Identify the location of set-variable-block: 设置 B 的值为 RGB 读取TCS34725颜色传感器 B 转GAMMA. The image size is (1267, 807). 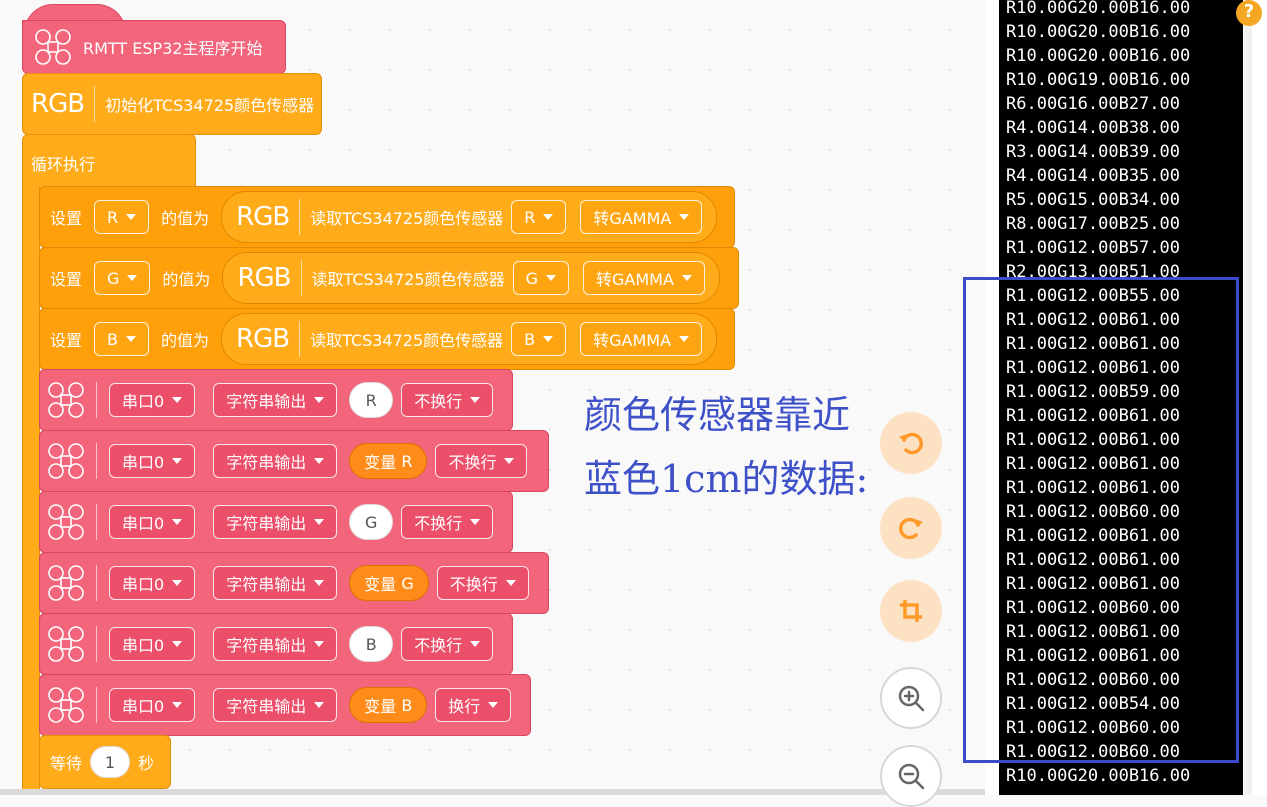
(387, 339).